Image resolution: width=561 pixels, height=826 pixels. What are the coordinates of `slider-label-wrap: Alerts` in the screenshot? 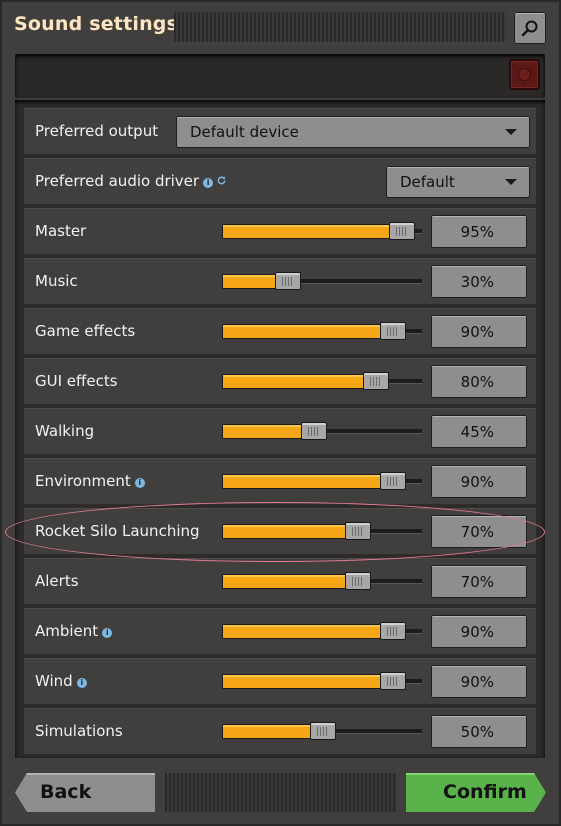 It's located at (57, 581).